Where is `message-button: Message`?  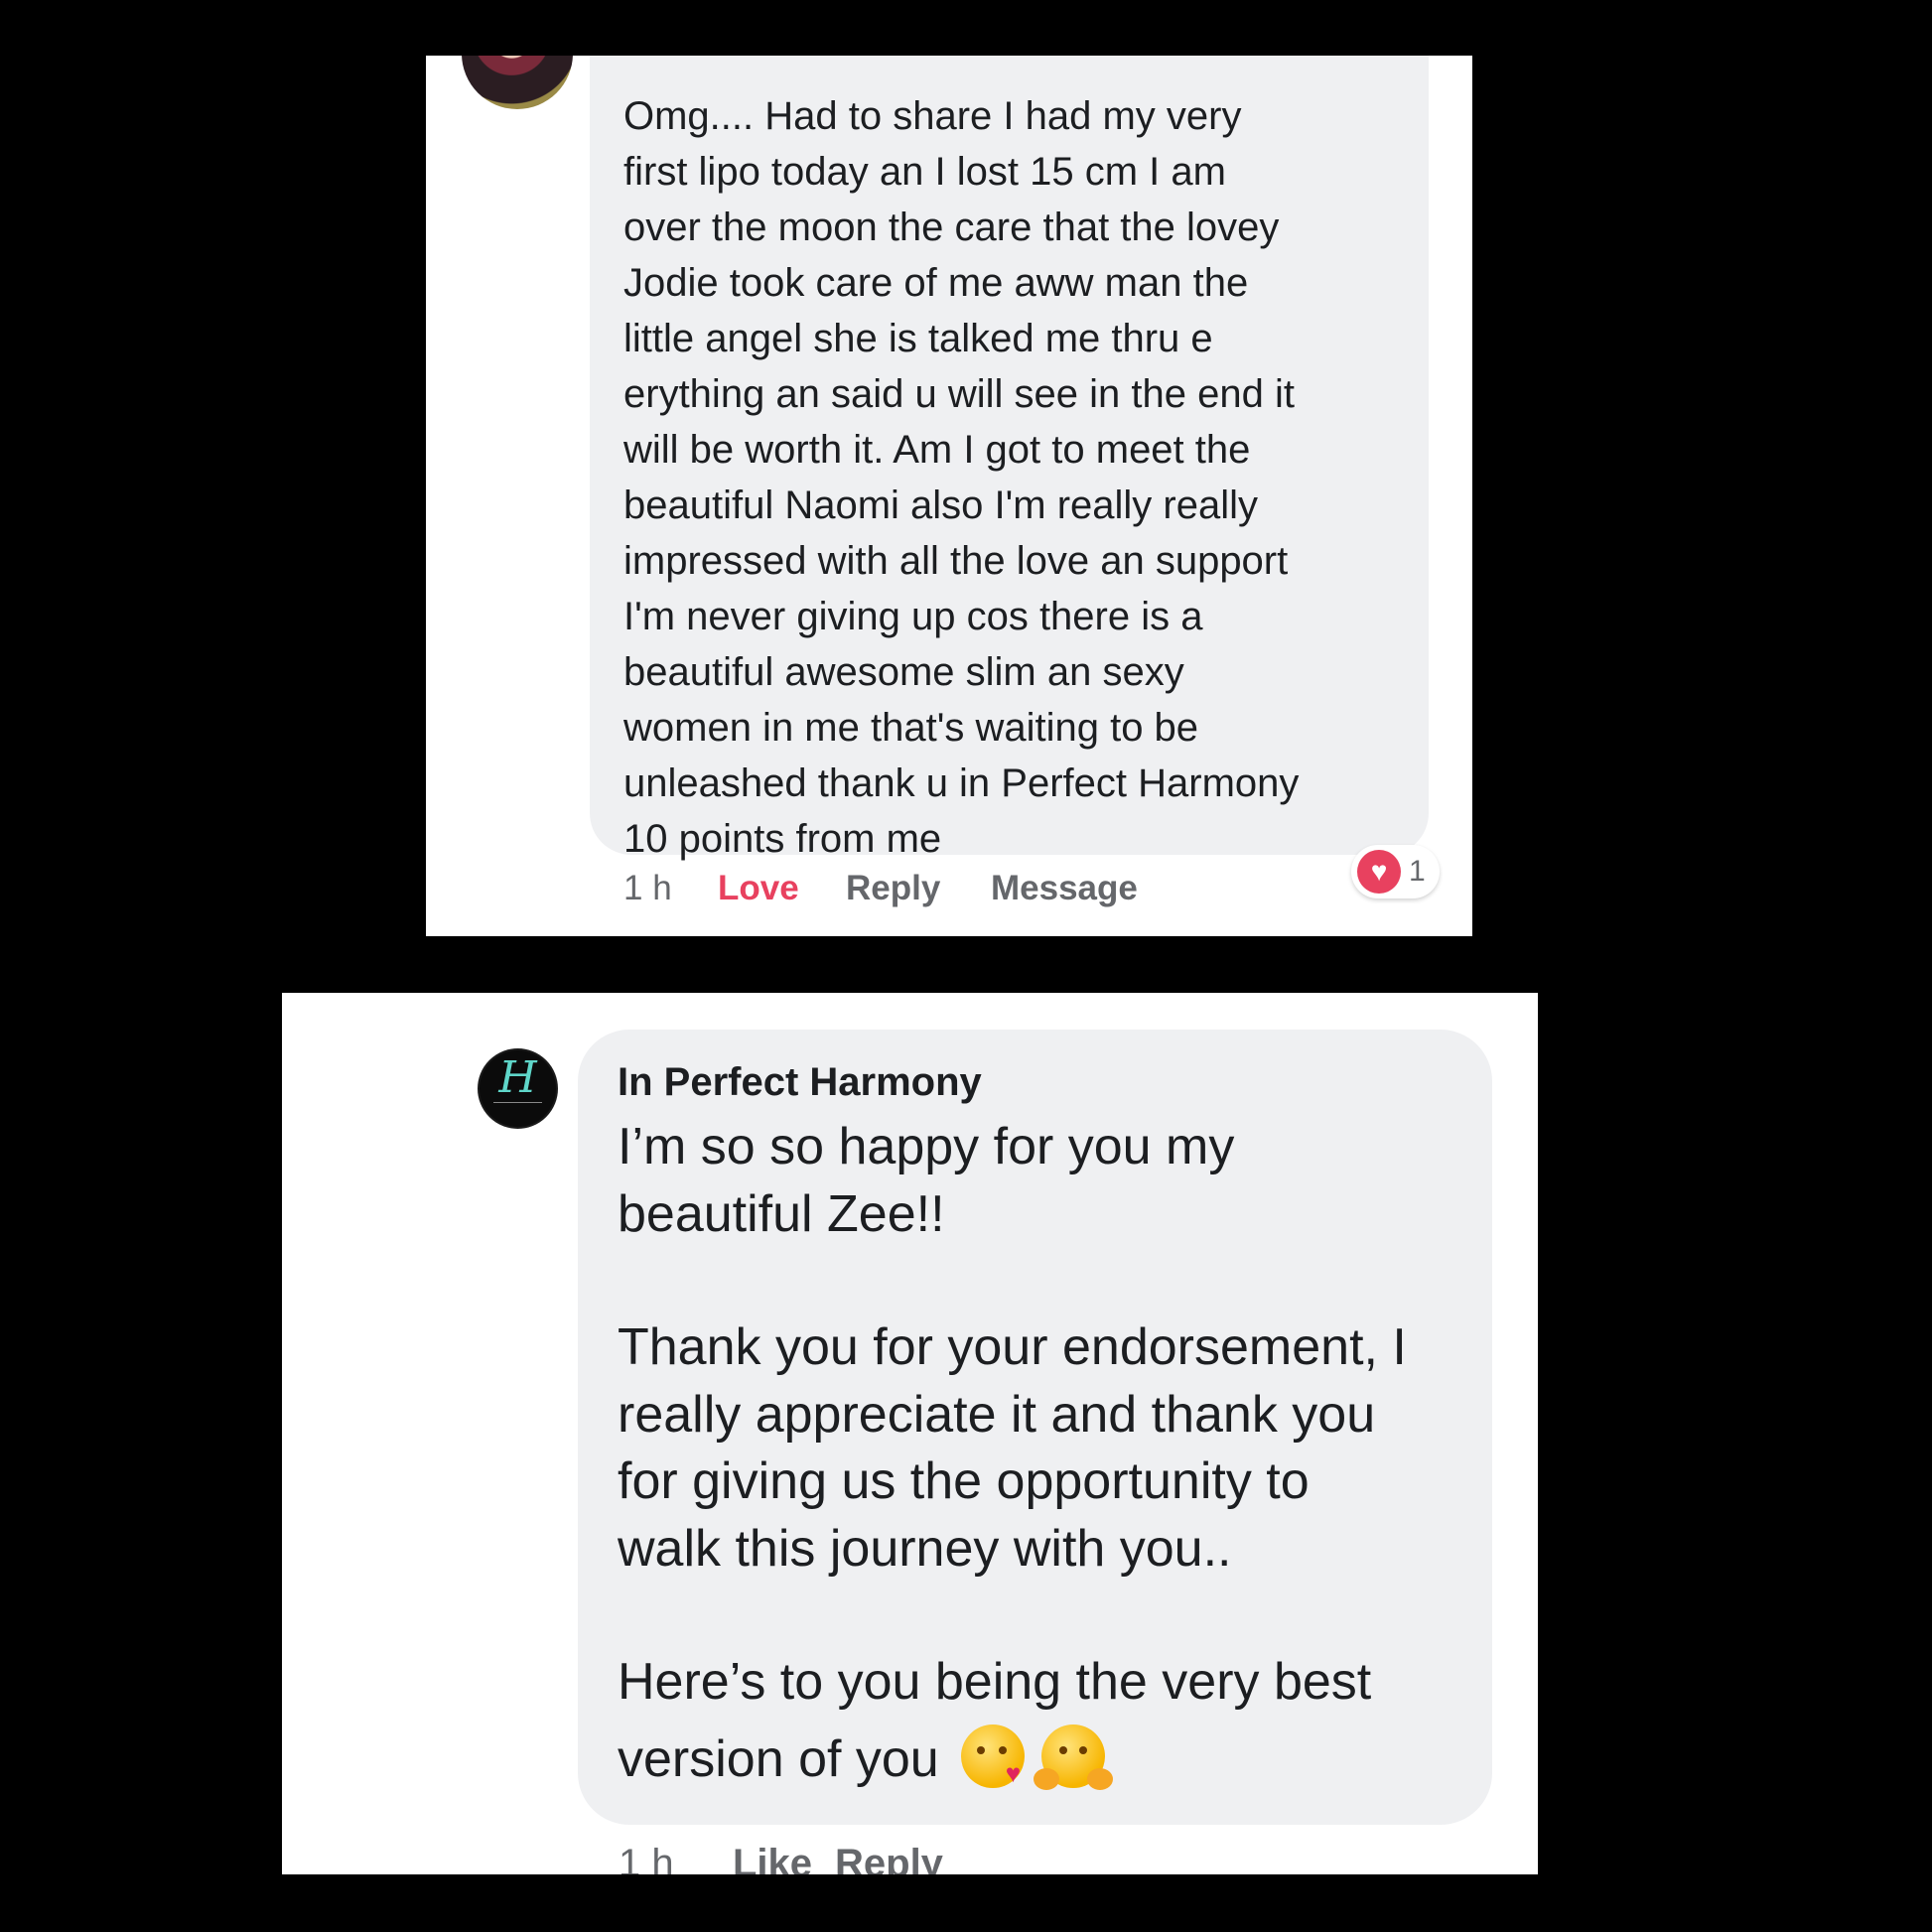 message-button: Message is located at coordinates (1064, 889).